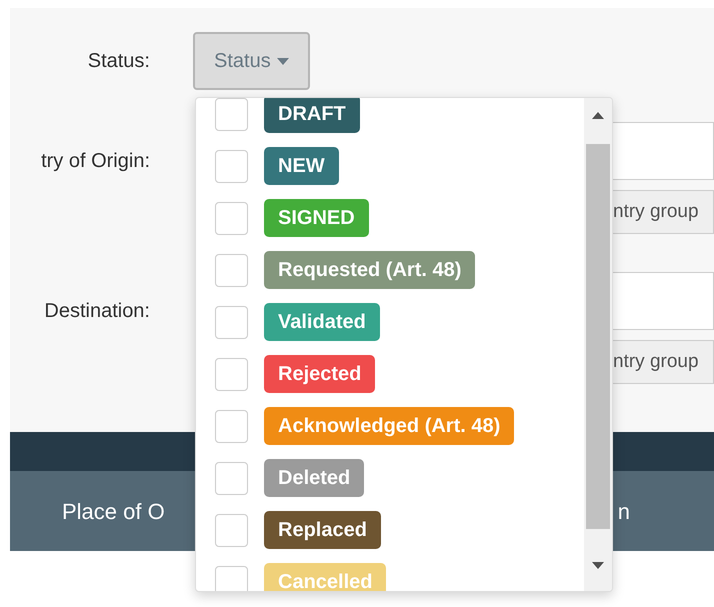  I want to click on status-badge: Rejected, so click(320, 374).